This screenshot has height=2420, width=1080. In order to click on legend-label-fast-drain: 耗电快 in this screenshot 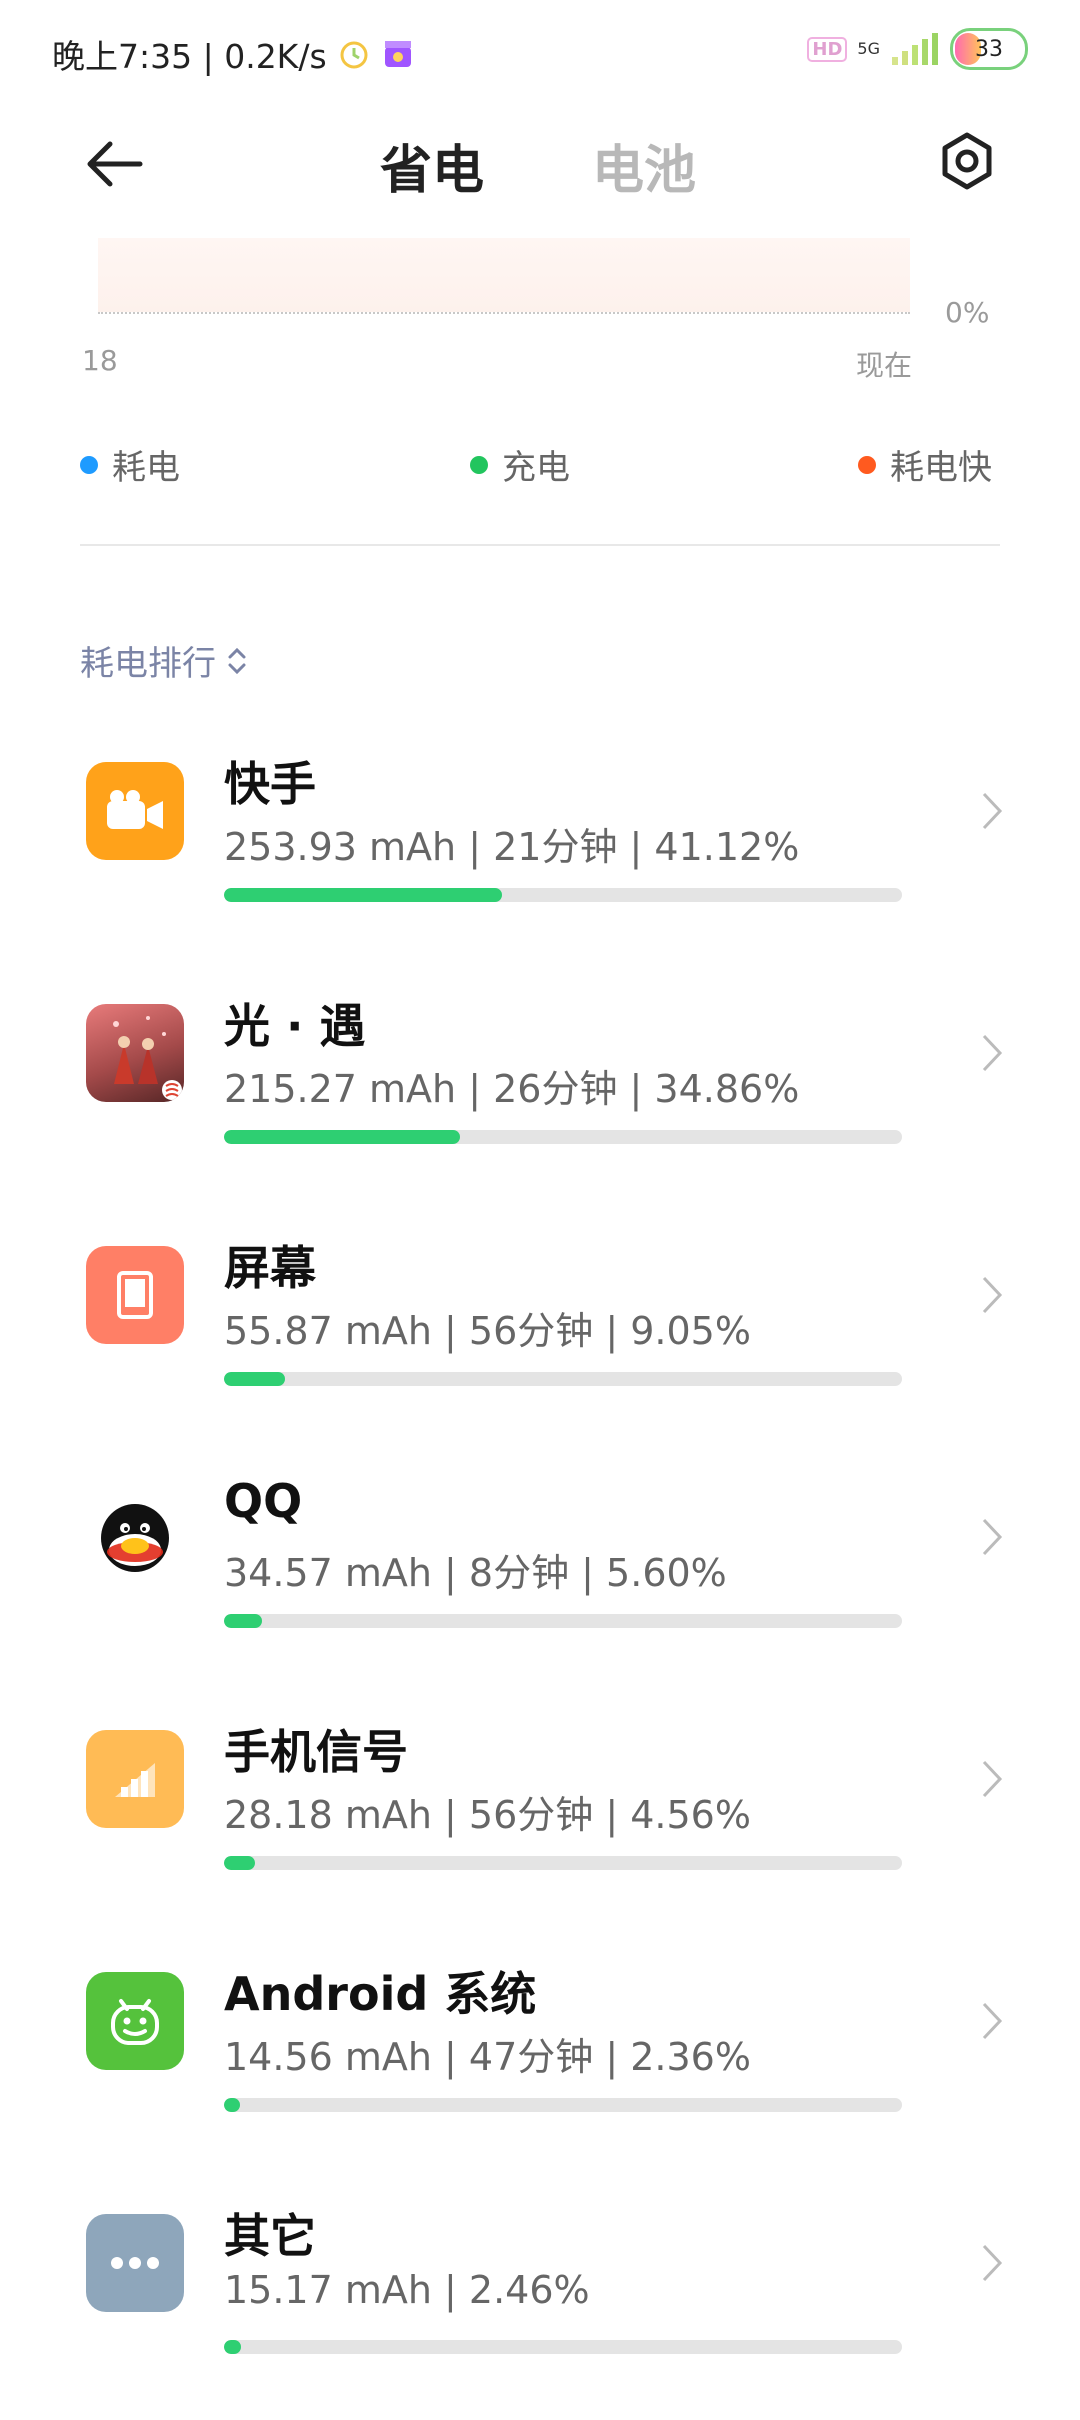, I will do `click(941, 468)`.